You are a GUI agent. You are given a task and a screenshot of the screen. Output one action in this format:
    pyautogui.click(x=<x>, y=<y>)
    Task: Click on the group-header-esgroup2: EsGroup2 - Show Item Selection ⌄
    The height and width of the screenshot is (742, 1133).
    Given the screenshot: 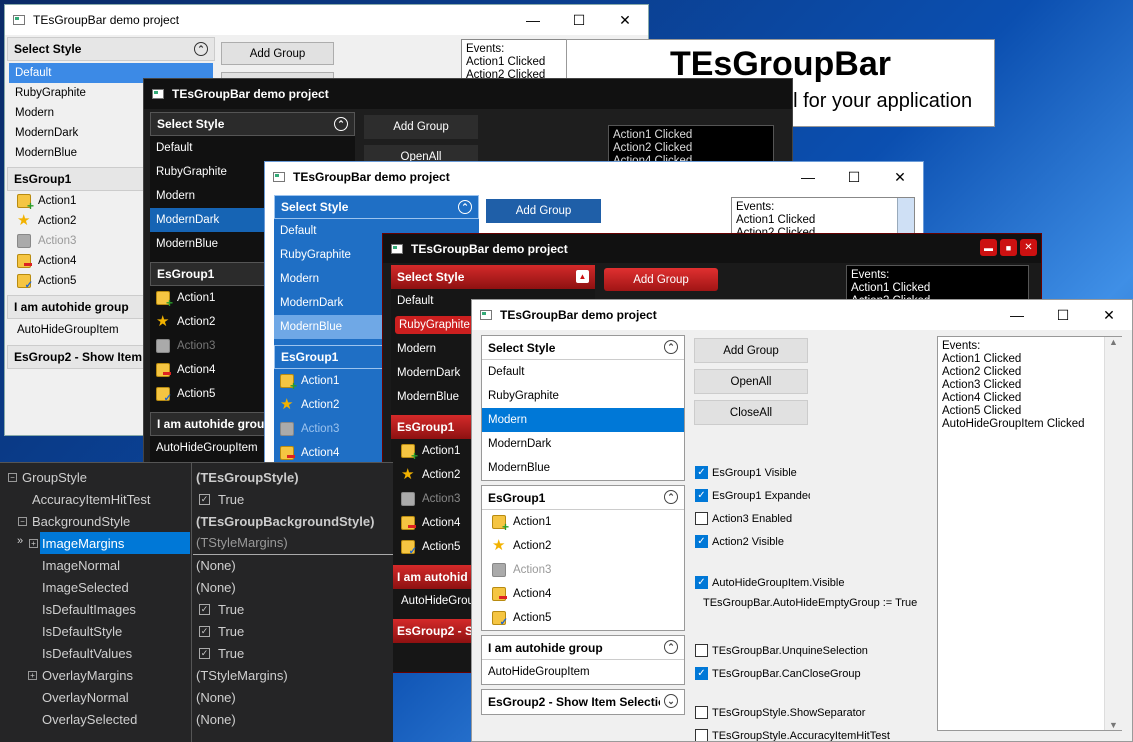 What is the action you would take?
    pyautogui.click(x=583, y=702)
    